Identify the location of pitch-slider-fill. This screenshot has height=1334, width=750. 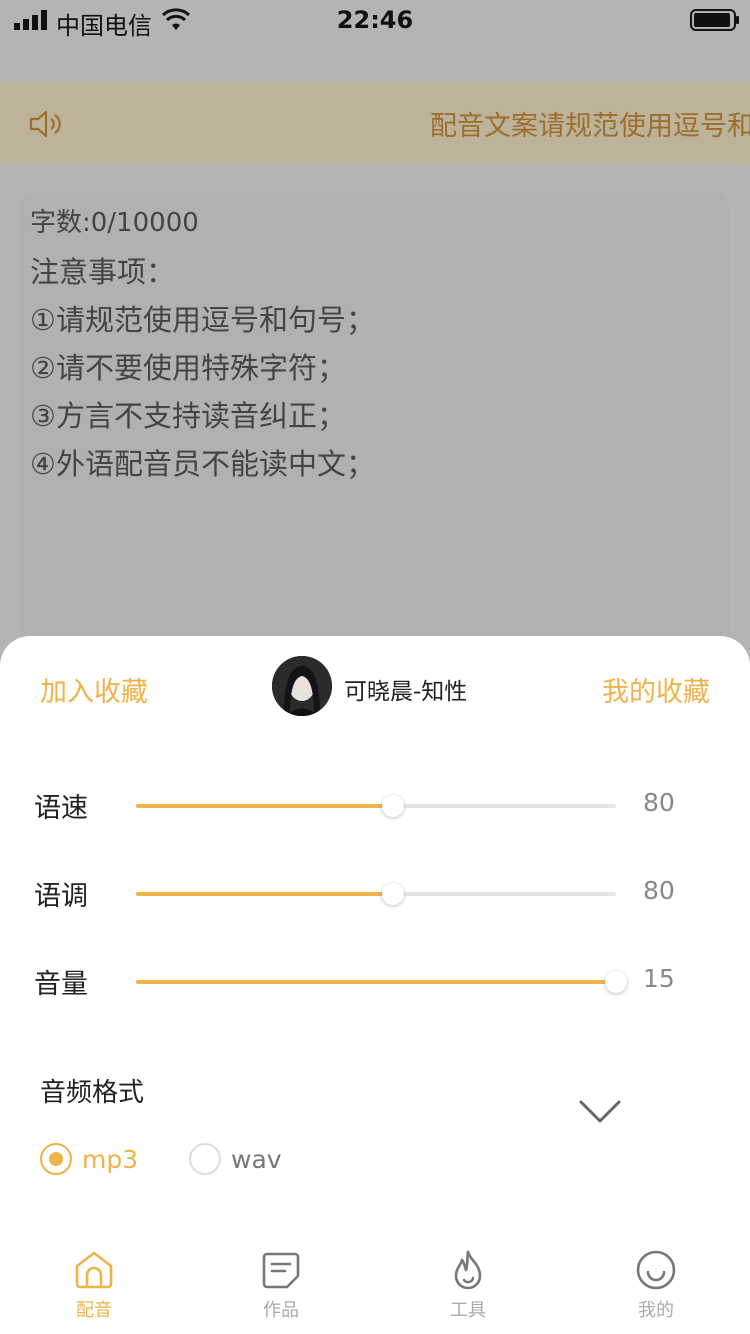
(264, 894).